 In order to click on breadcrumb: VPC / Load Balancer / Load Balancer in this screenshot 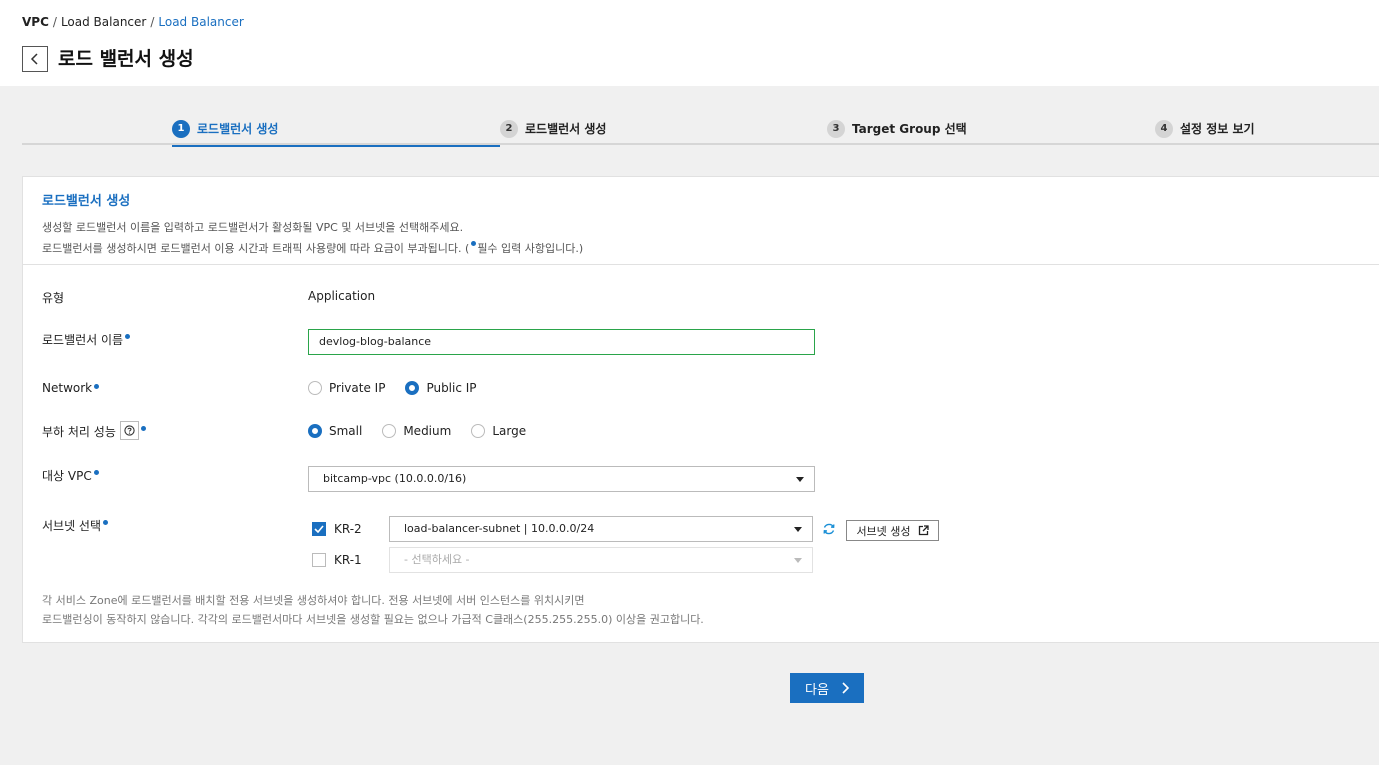, I will do `click(133, 22)`.